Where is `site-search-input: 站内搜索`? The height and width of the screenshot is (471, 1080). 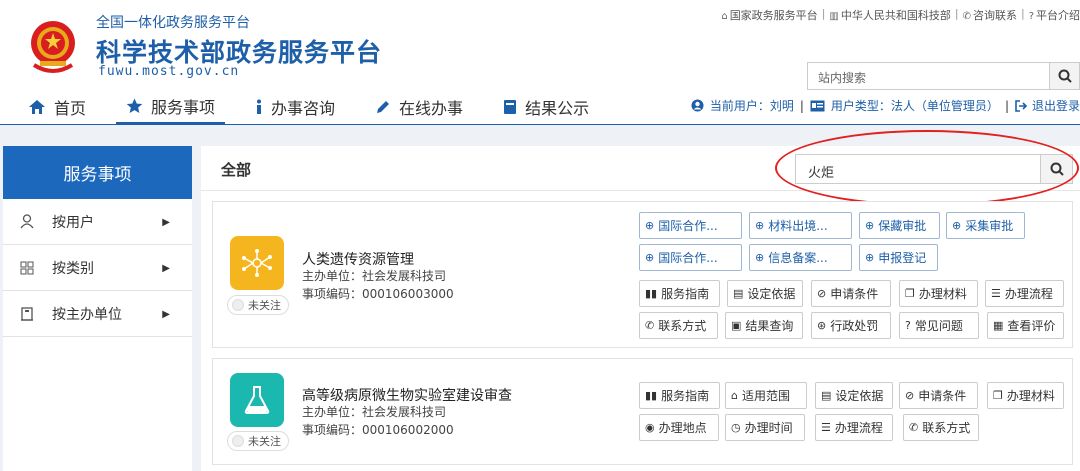
site-search-input: 站内搜索 is located at coordinates (842, 77).